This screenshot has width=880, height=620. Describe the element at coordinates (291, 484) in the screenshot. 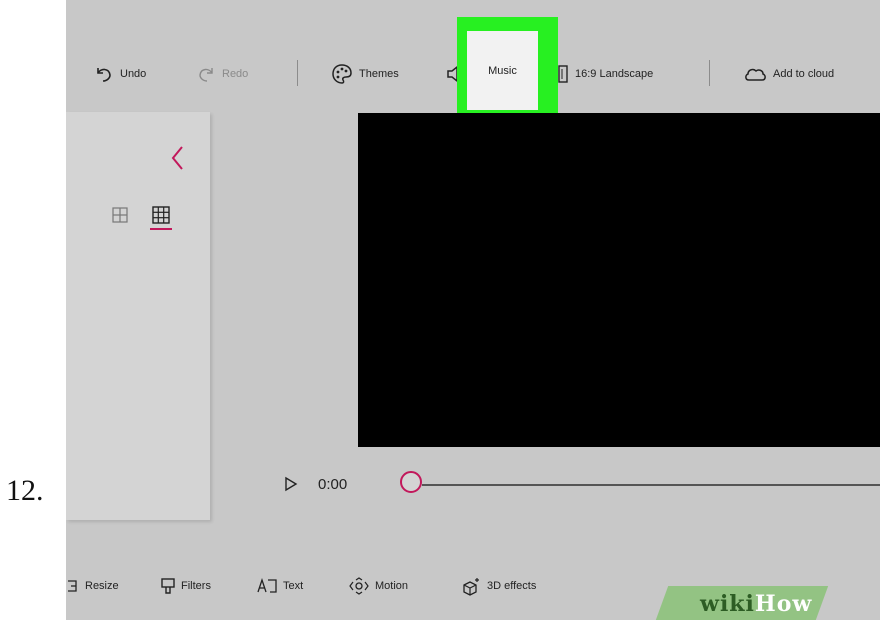

I see `play-icon` at that location.